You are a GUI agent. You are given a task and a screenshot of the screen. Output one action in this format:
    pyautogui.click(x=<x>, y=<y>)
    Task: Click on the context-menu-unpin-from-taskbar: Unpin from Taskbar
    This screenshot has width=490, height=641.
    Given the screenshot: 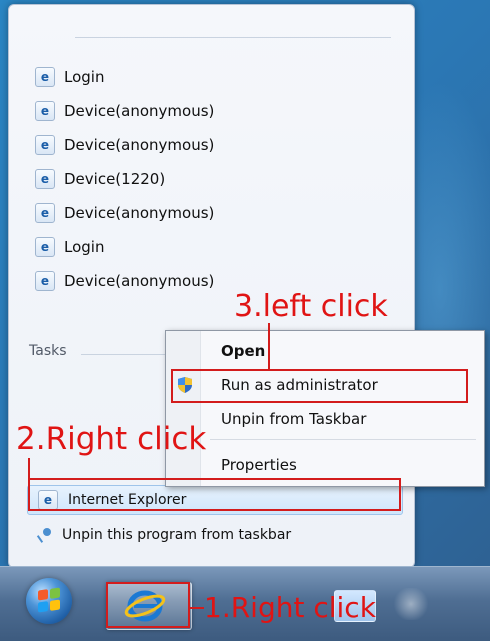 What is the action you would take?
    pyautogui.click(x=293, y=419)
    